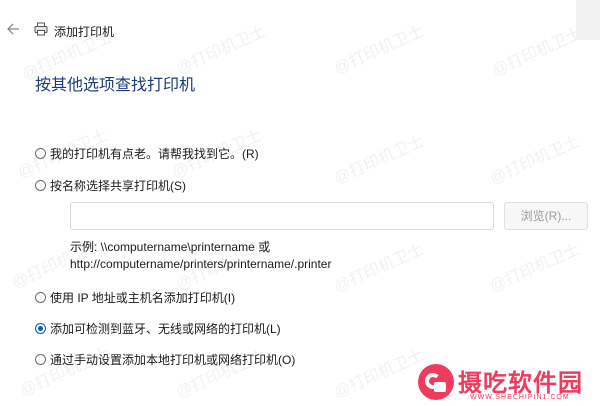 This screenshot has width=600, height=406. What do you see at coordinates (40, 359) in the screenshot?
I see `radio-local-printer` at bounding box center [40, 359].